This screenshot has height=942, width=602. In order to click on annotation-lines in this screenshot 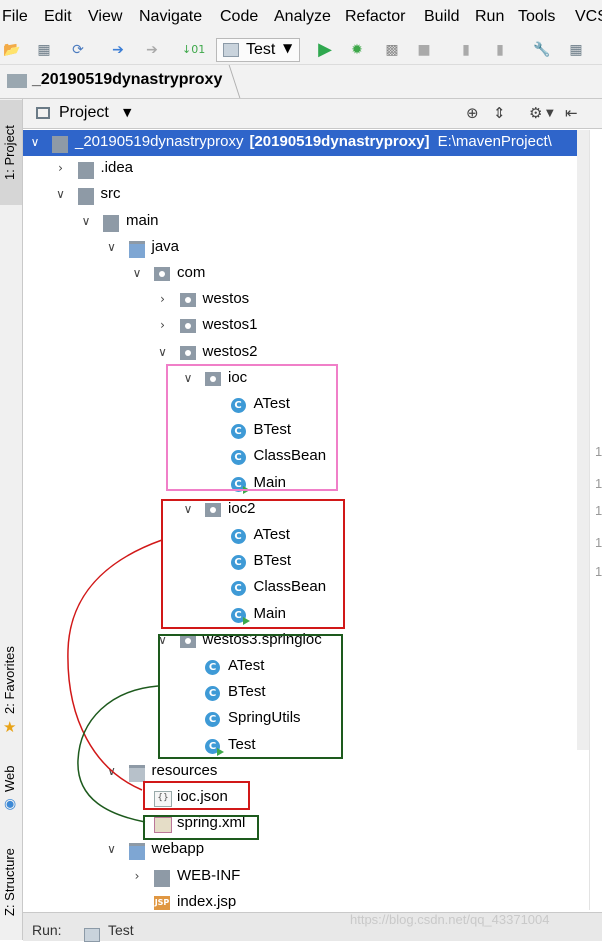, I will do `click(115, 681)`.